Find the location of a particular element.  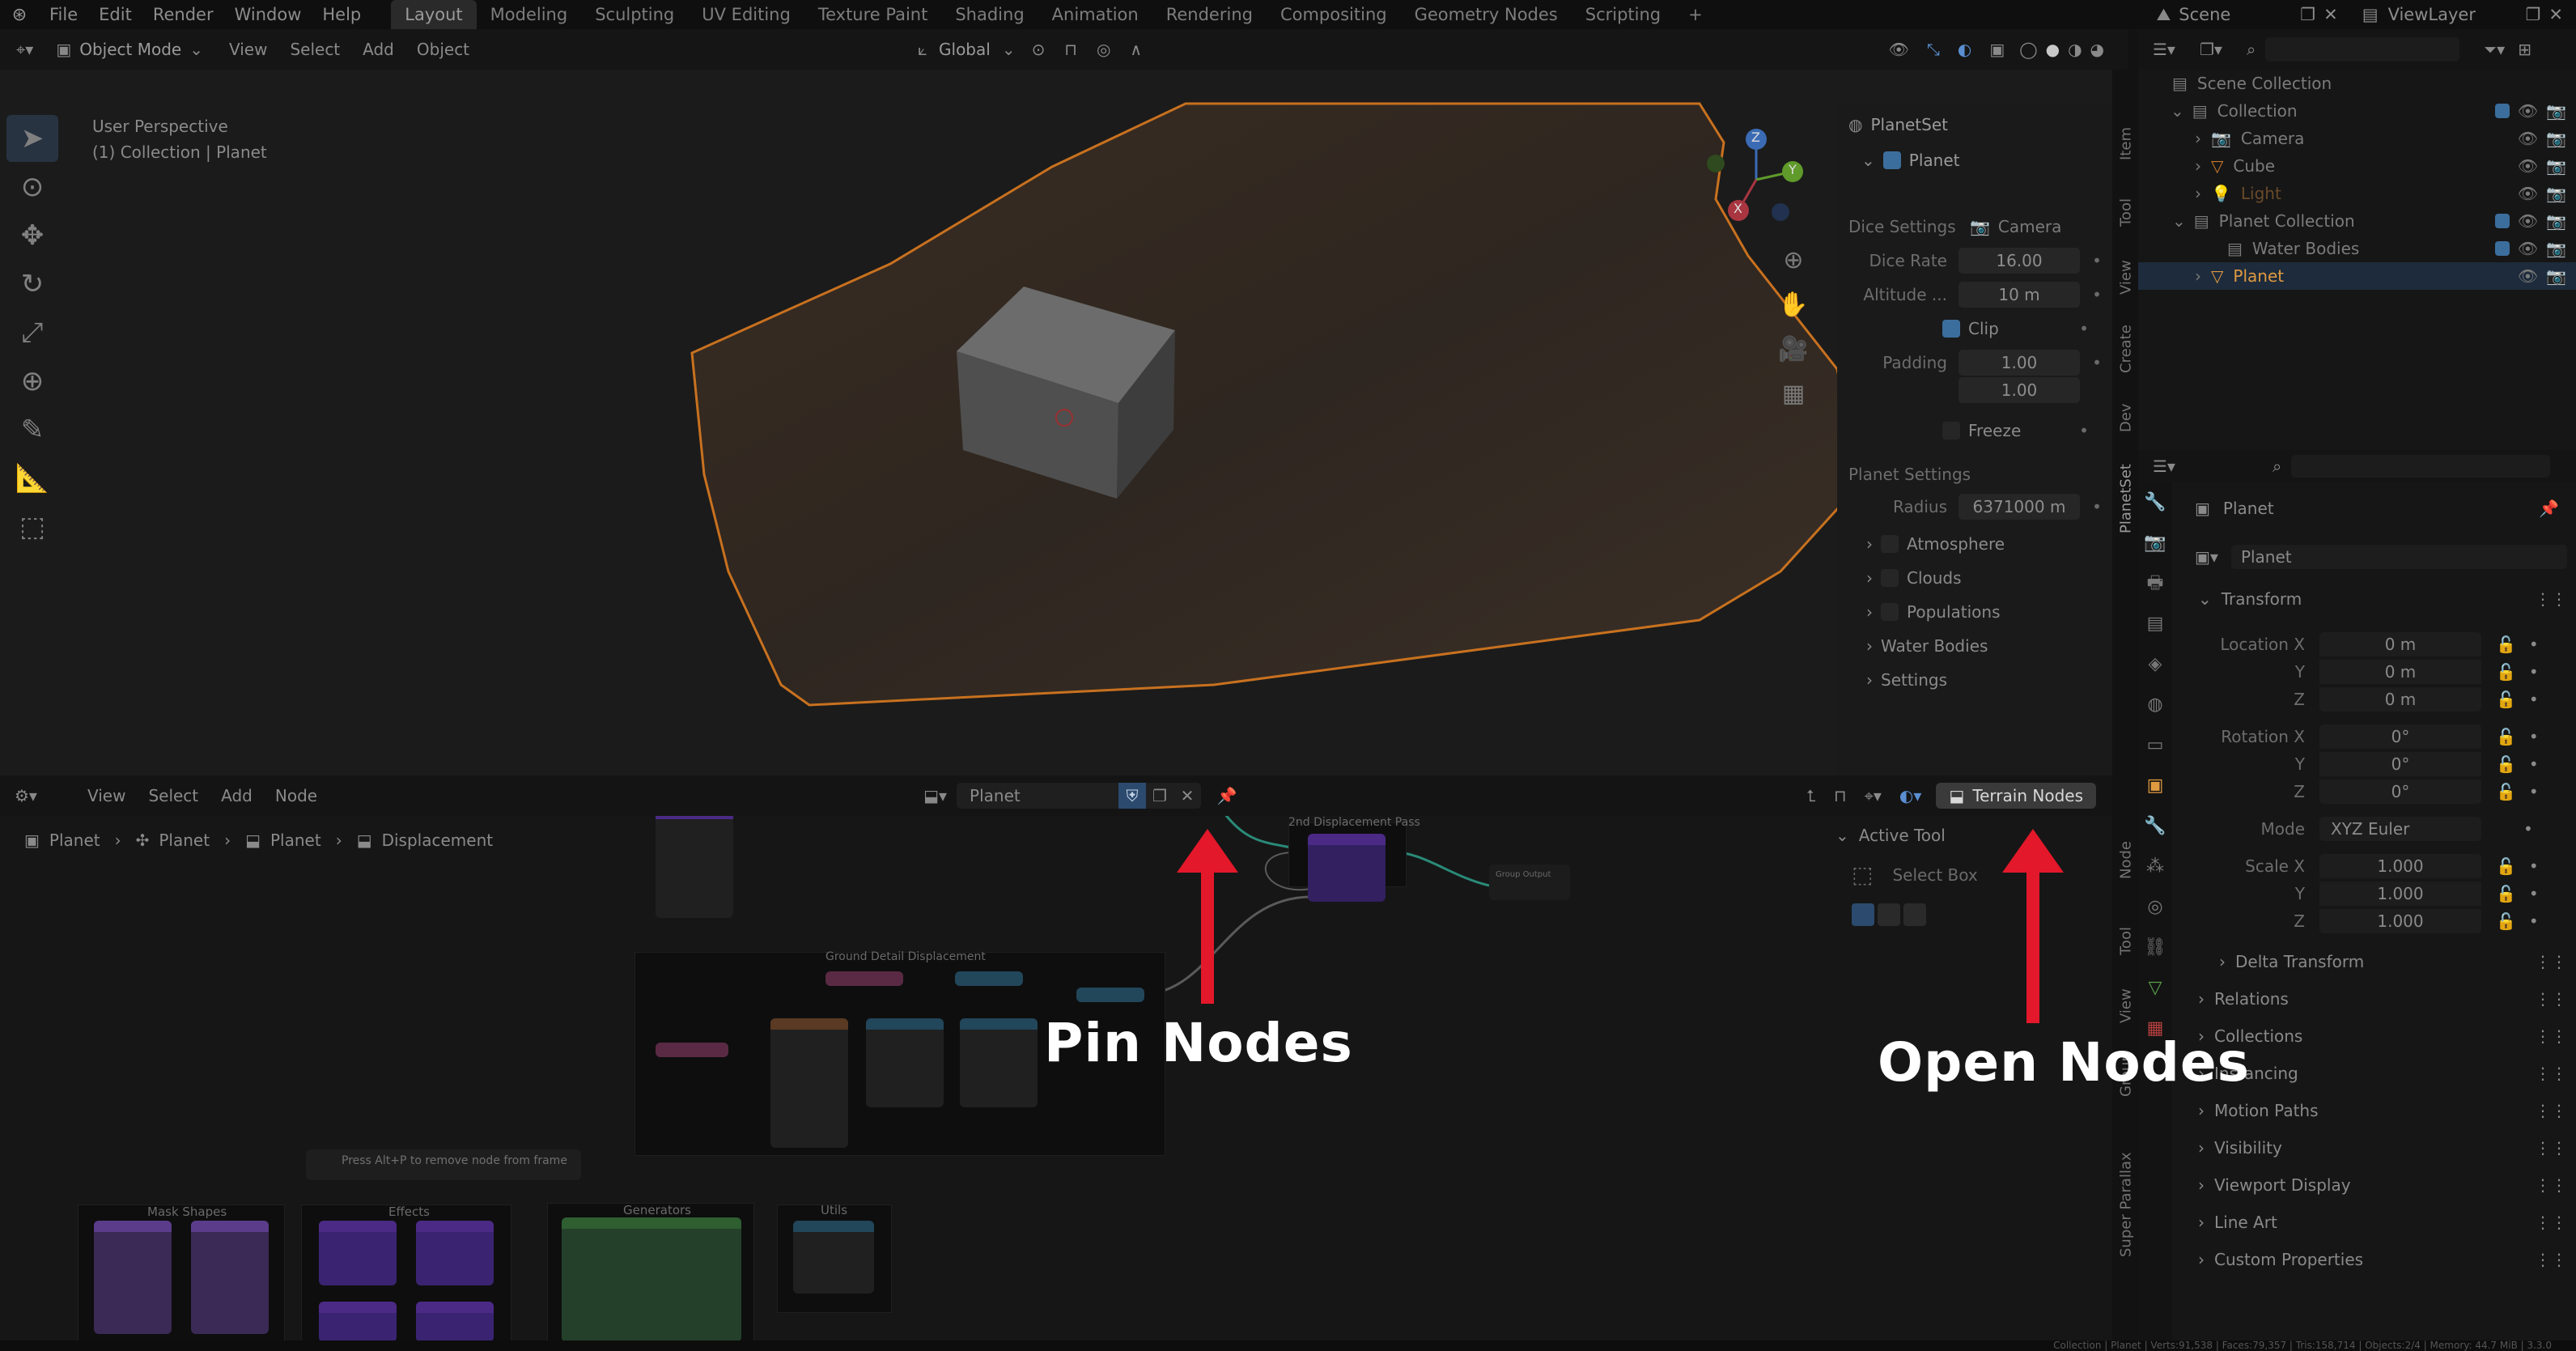

panel-instancing: › Instancing ⋮⋮ is located at coordinates (2382, 1073).